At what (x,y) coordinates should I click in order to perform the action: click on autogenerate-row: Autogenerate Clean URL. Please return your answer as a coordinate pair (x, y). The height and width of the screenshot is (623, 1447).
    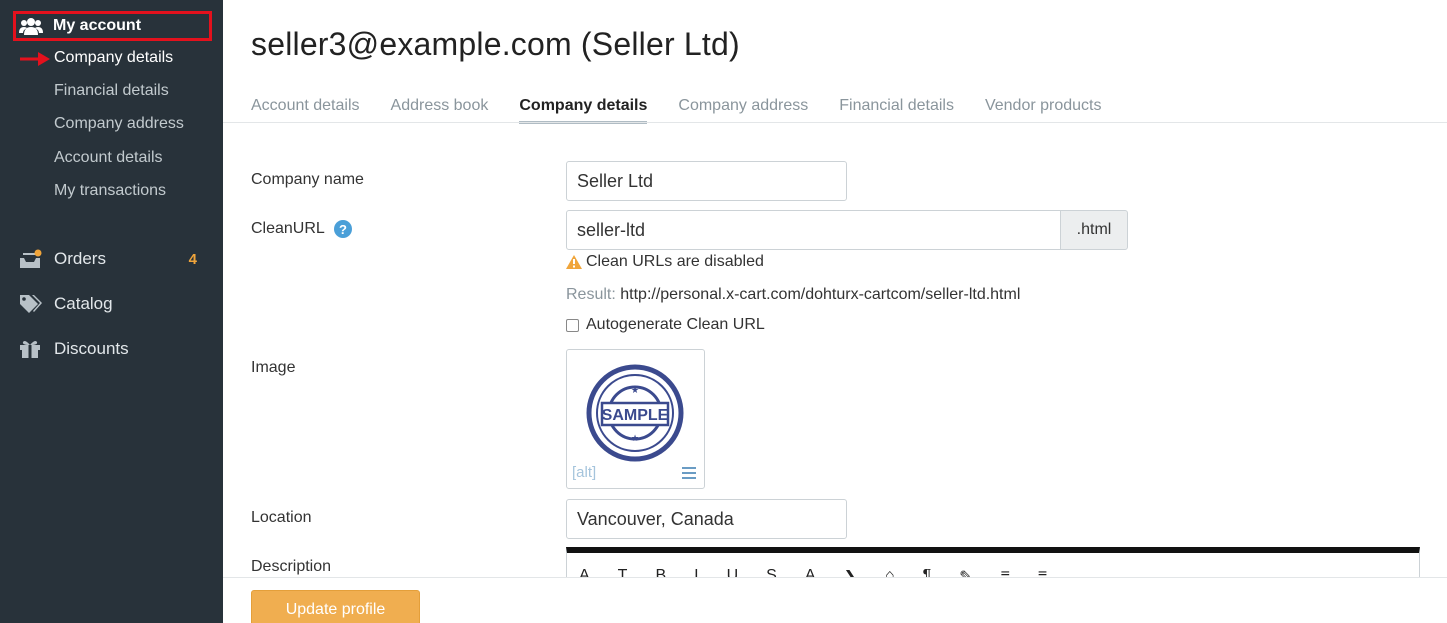
    Looking at the image, I should click on (665, 325).